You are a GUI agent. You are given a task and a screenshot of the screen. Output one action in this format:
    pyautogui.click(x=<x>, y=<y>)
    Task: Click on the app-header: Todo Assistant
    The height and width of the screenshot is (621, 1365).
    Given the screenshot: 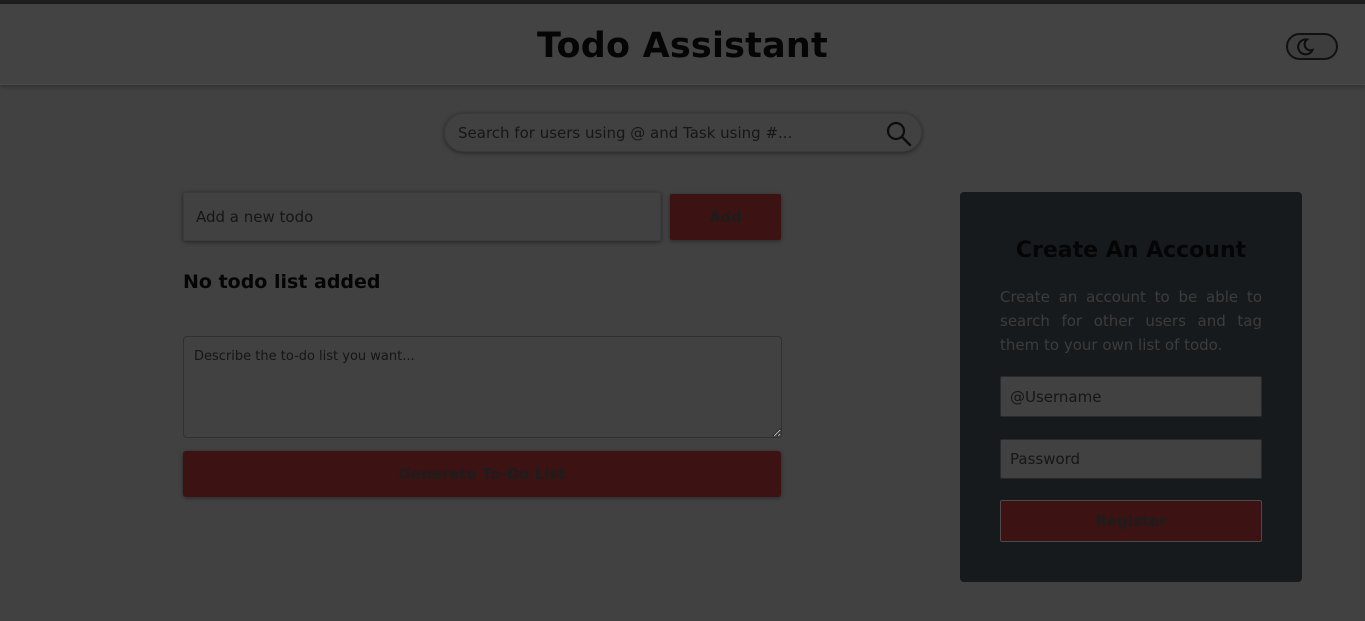 What is the action you would take?
    pyautogui.click(x=682, y=44)
    